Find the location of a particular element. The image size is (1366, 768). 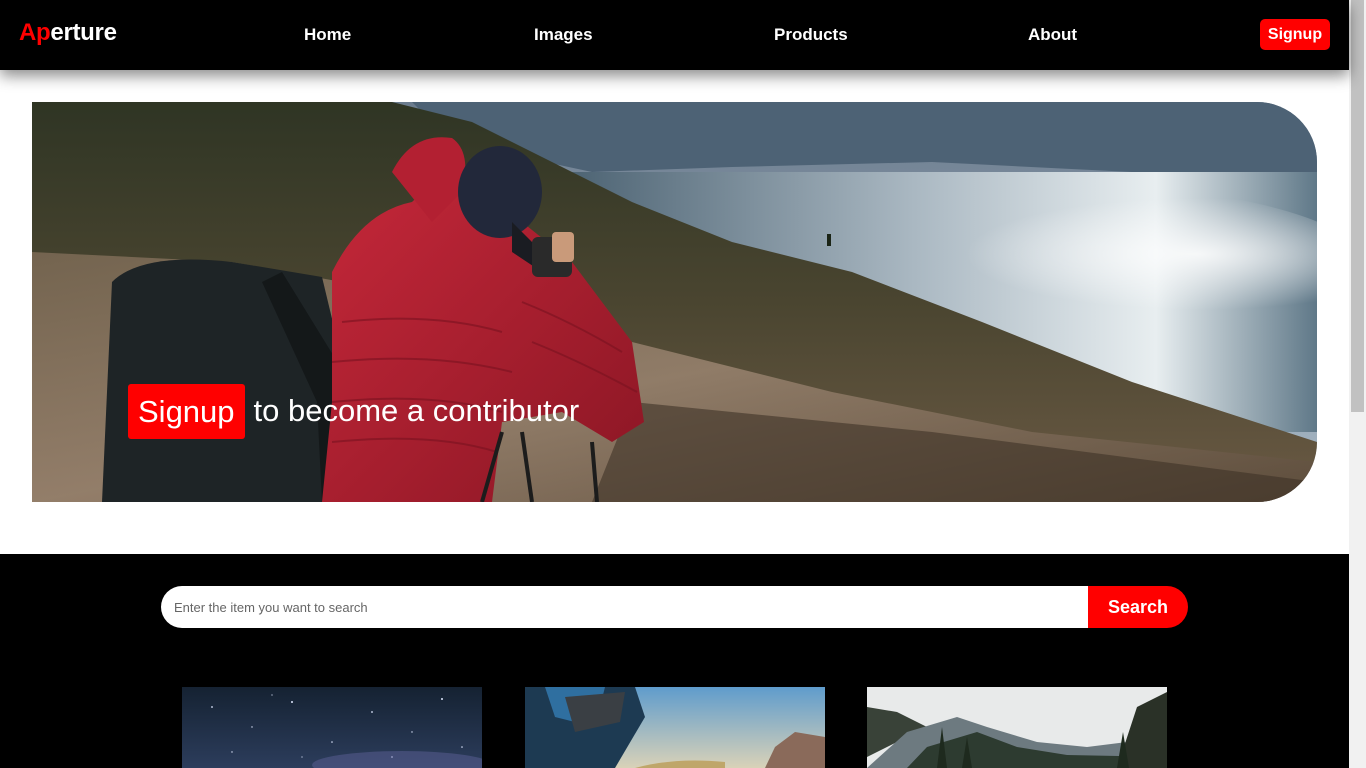

gallery-item-hiker is located at coordinates (675, 727).